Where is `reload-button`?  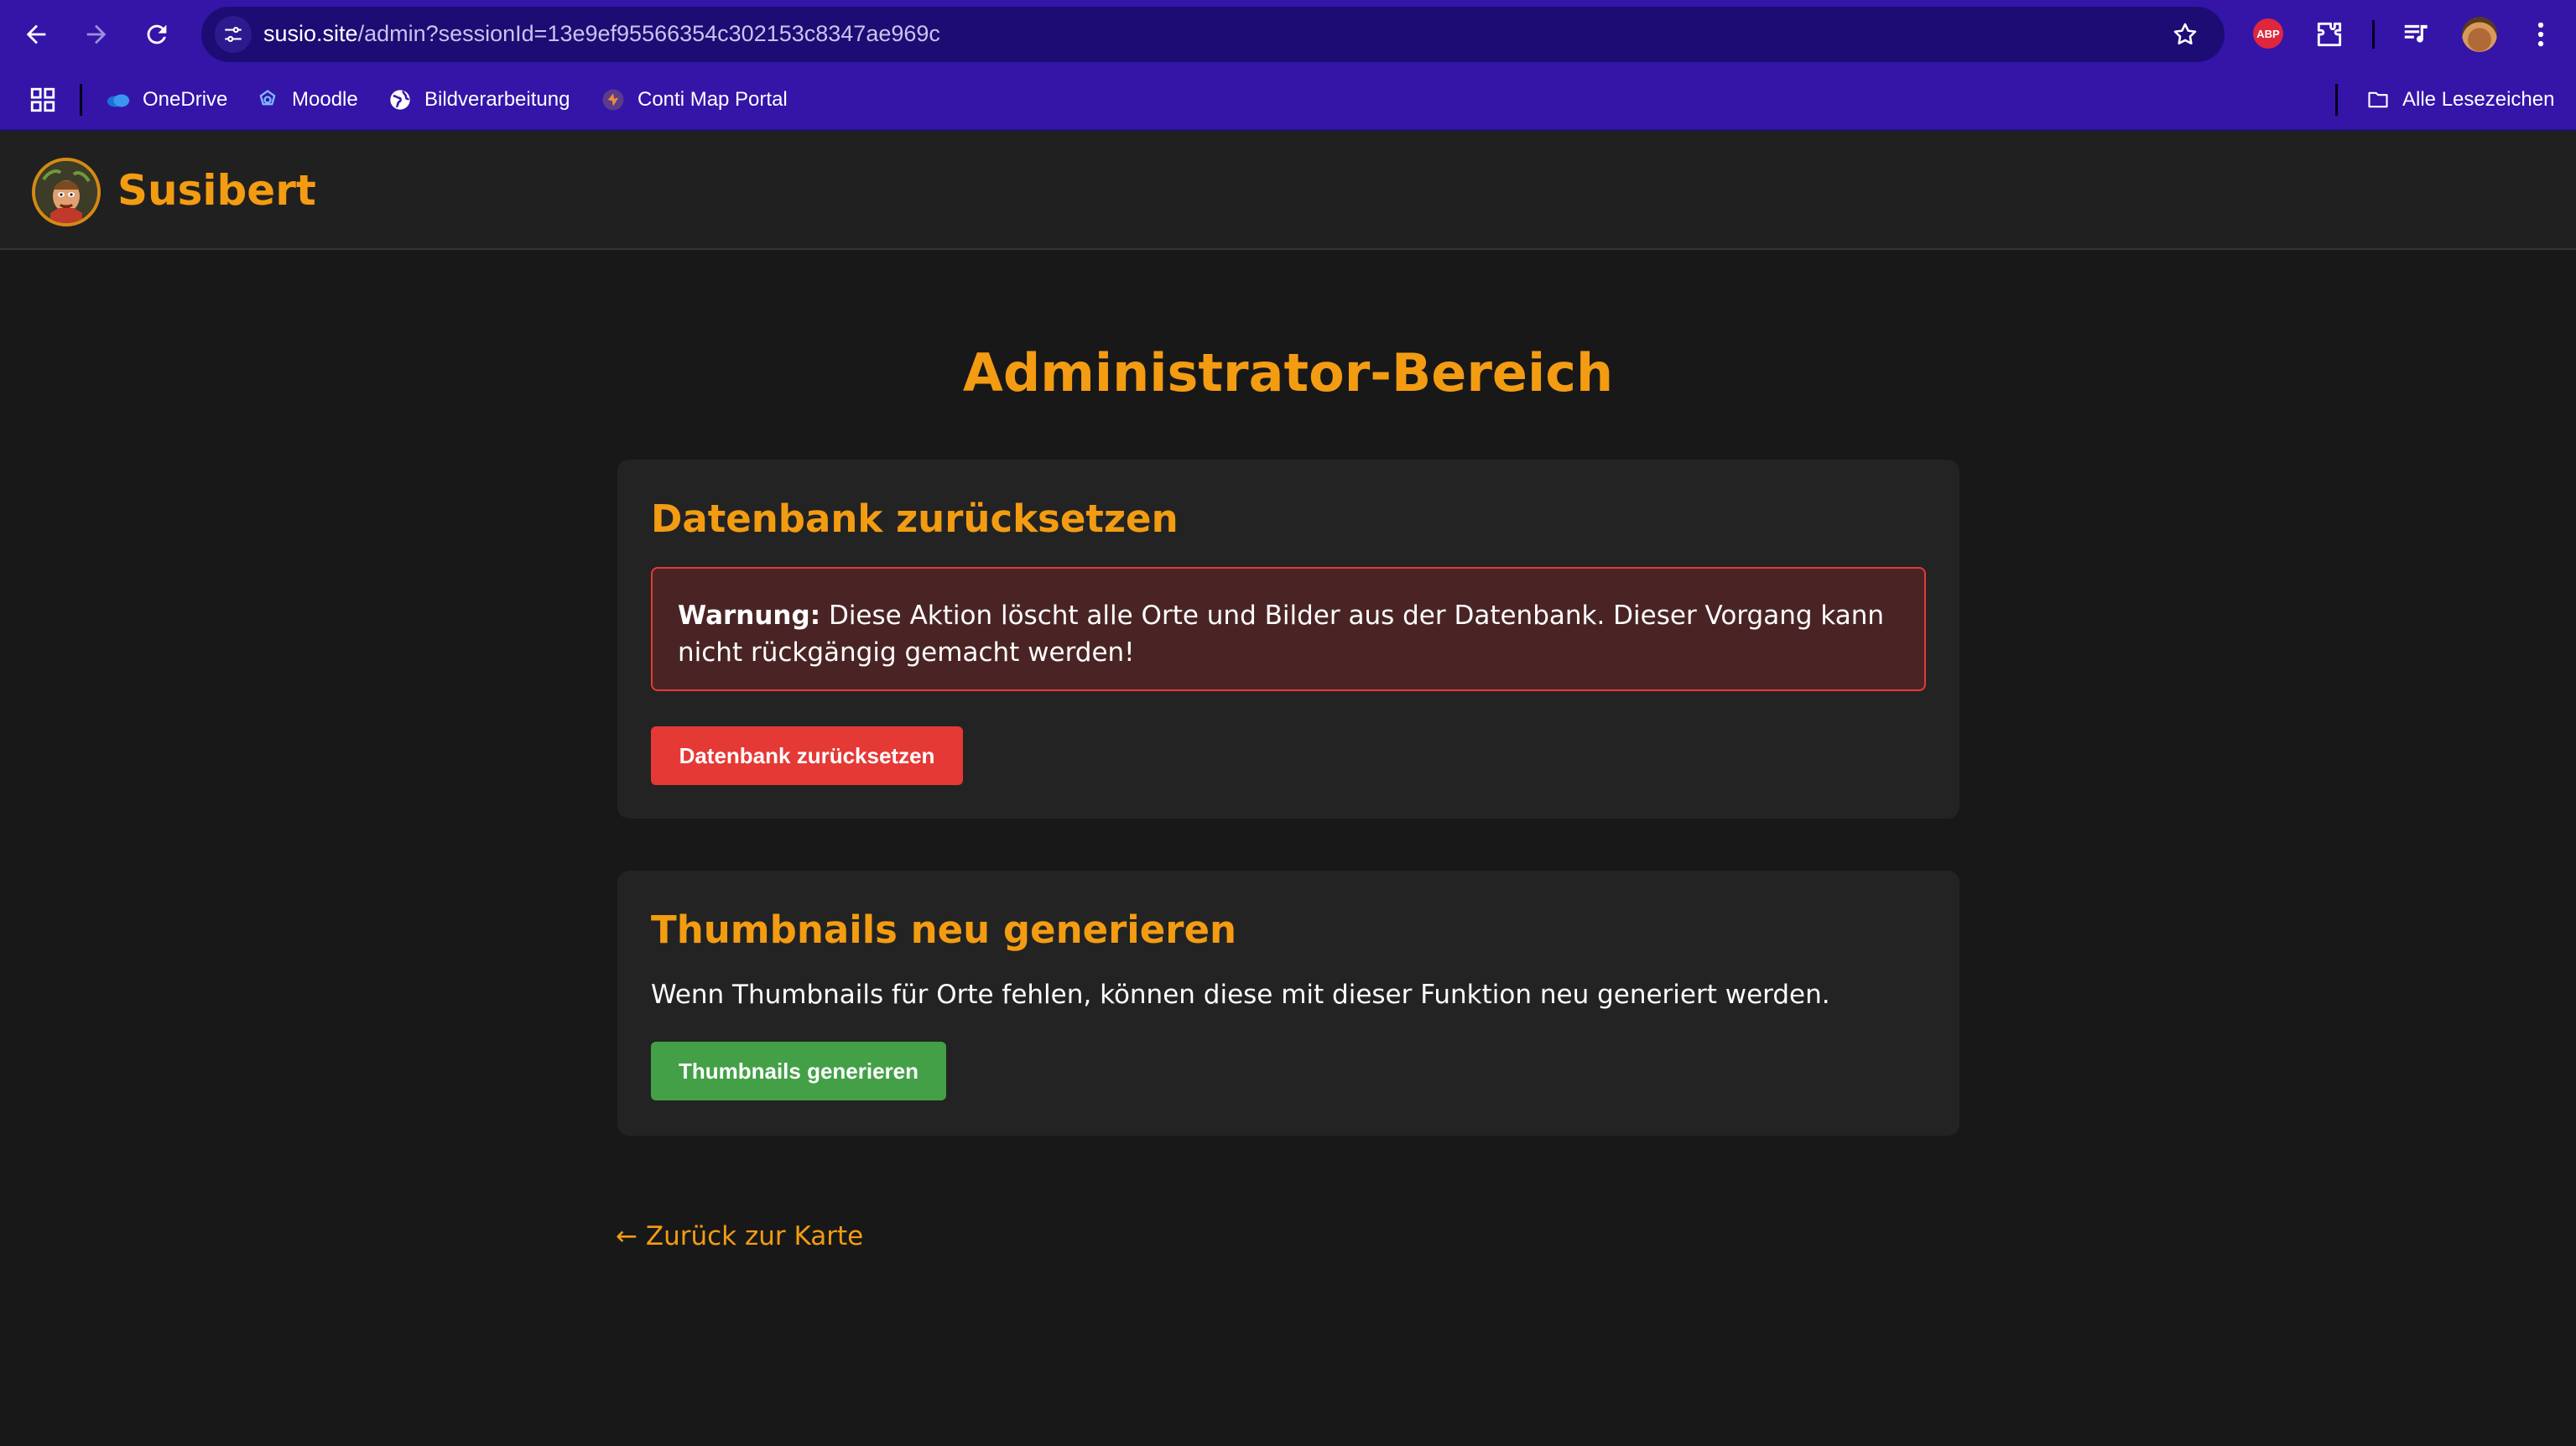 reload-button is located at coordinates (157, 34).